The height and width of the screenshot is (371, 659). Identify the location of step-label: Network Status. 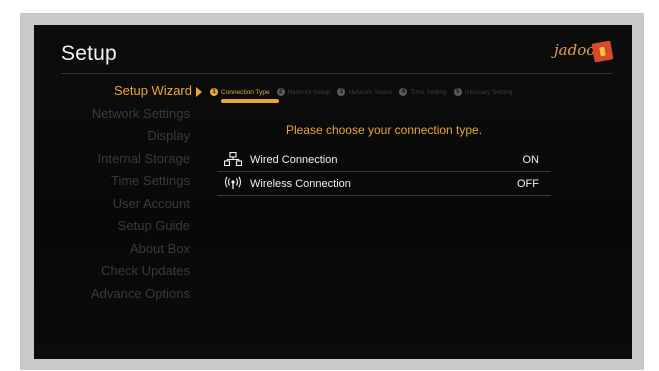
(370, 92).